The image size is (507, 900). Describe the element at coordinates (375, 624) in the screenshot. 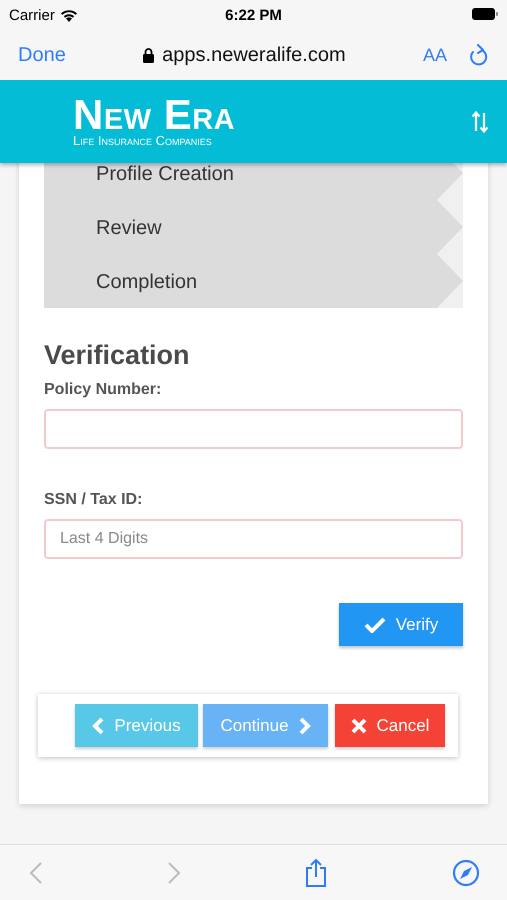

I see `check-icon` at that location.